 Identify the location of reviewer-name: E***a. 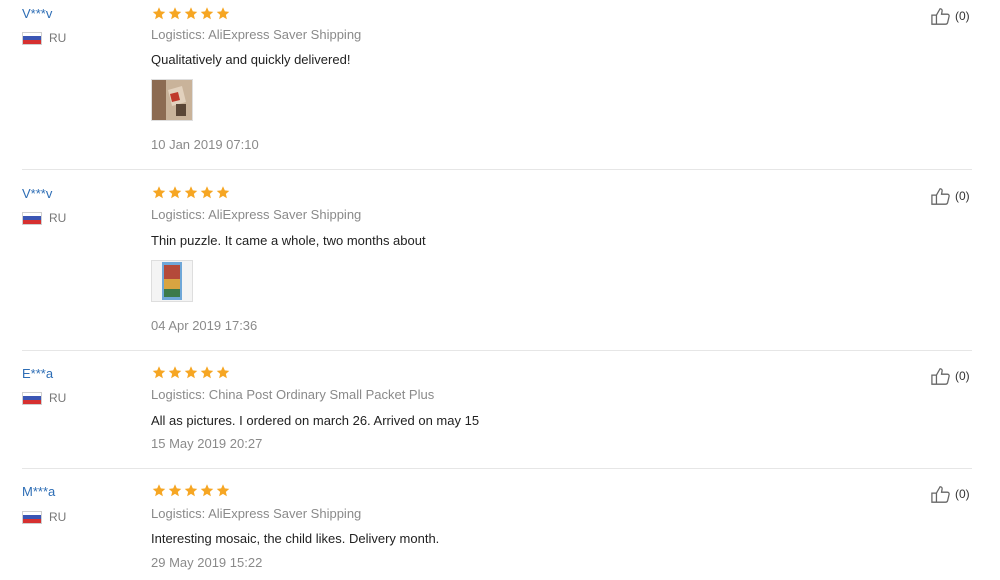
(37, 373).